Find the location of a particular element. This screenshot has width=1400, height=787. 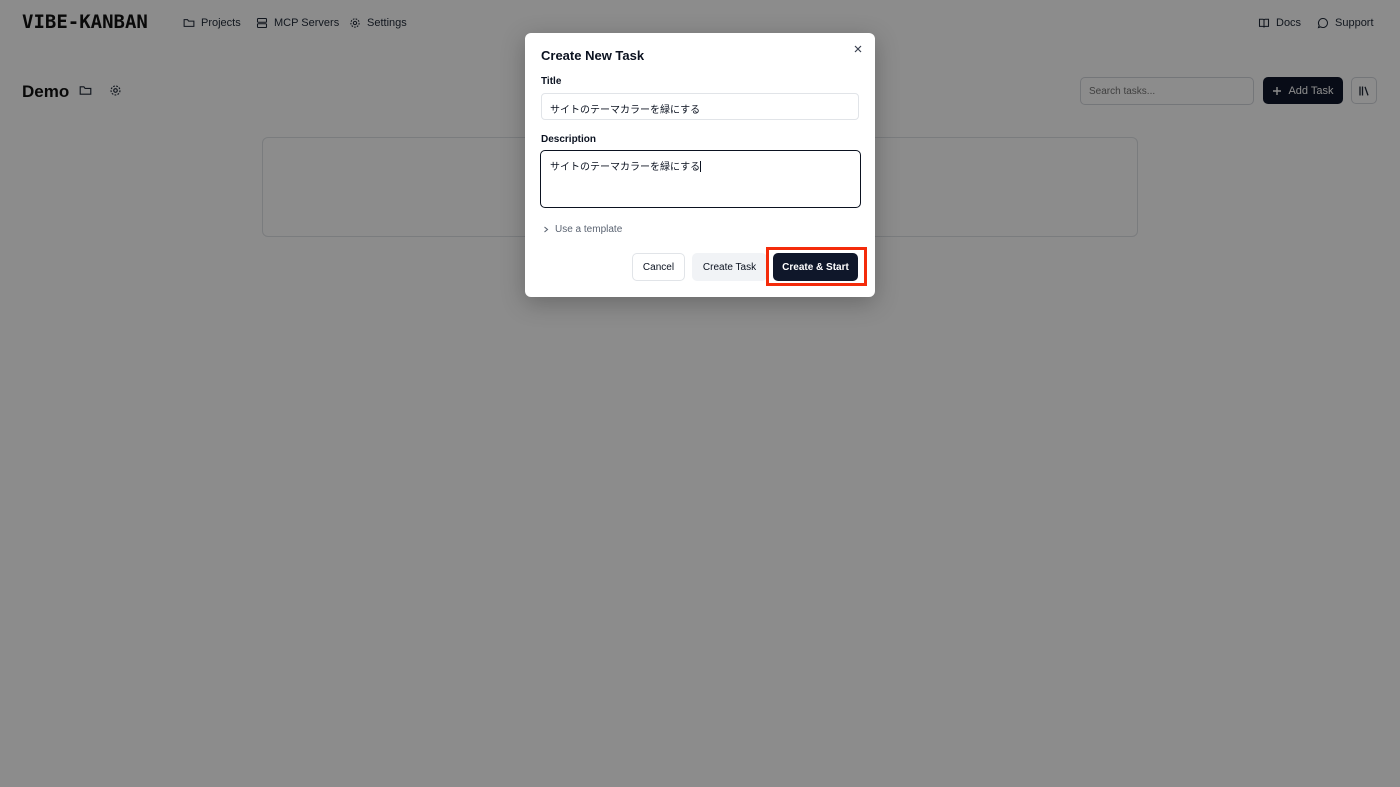

create-task-button: Create Task is located at coordinates (729, 267).